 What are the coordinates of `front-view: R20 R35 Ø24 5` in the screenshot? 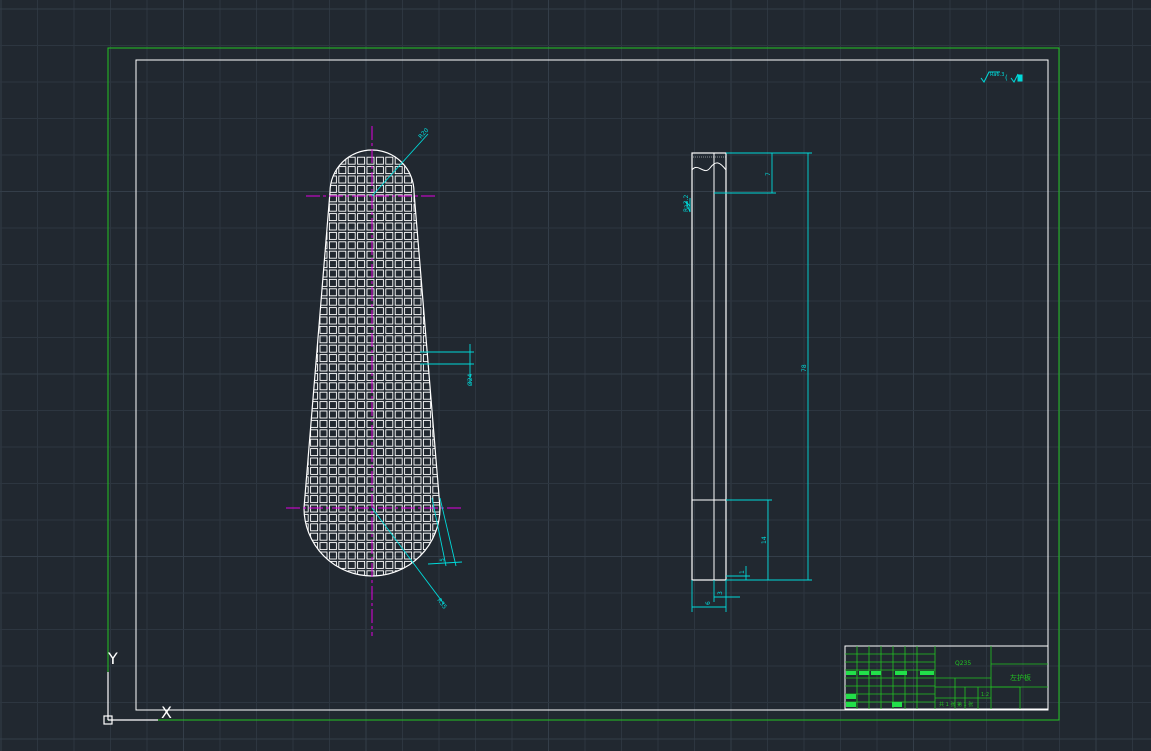 It's located at (380, 381).